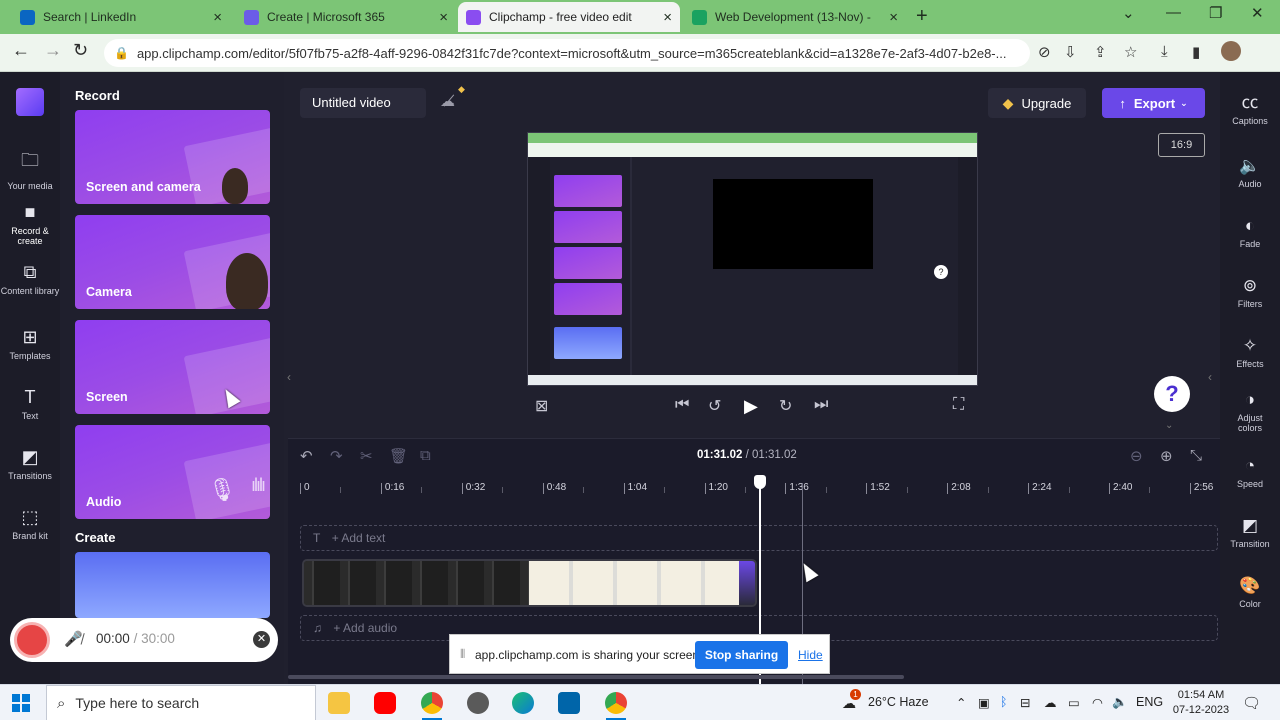 The width and height of the screenshot is (1280, 720). I want to click on forward-icon: →, so click(53, 50).